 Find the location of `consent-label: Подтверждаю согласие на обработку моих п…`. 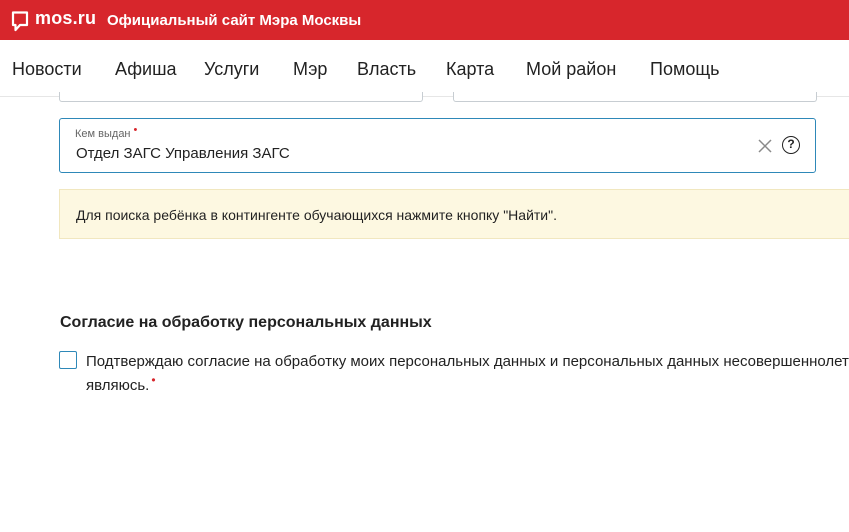

consent-label: Подтверждаю согласие на обработку моих п… is located at coordinates (467, 374).